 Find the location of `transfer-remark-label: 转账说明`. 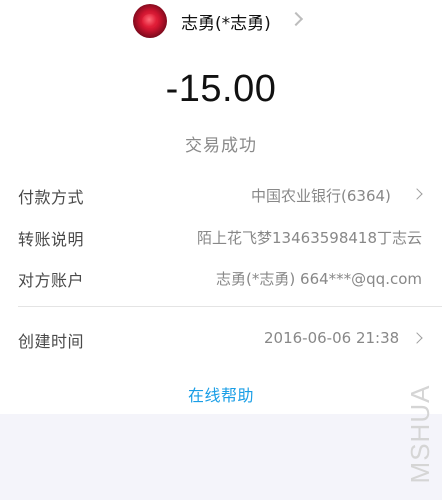

transfer-remark-label: 转账说明 is located at coordinates (51, 239).